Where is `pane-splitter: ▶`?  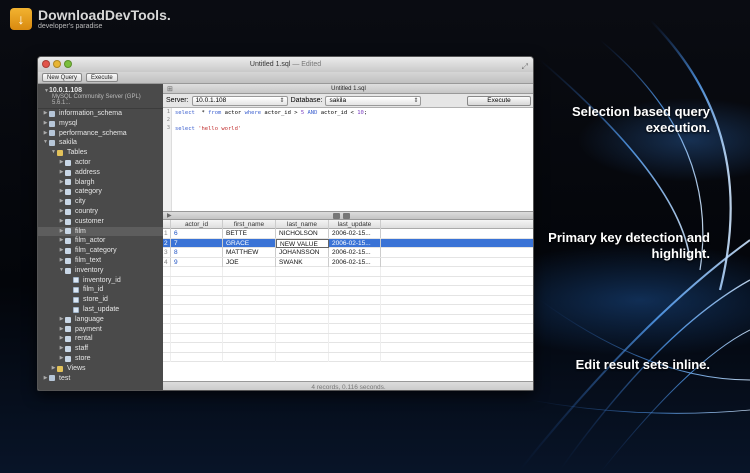
pane-splitter: ▶ is located at coordinates (348, 215).